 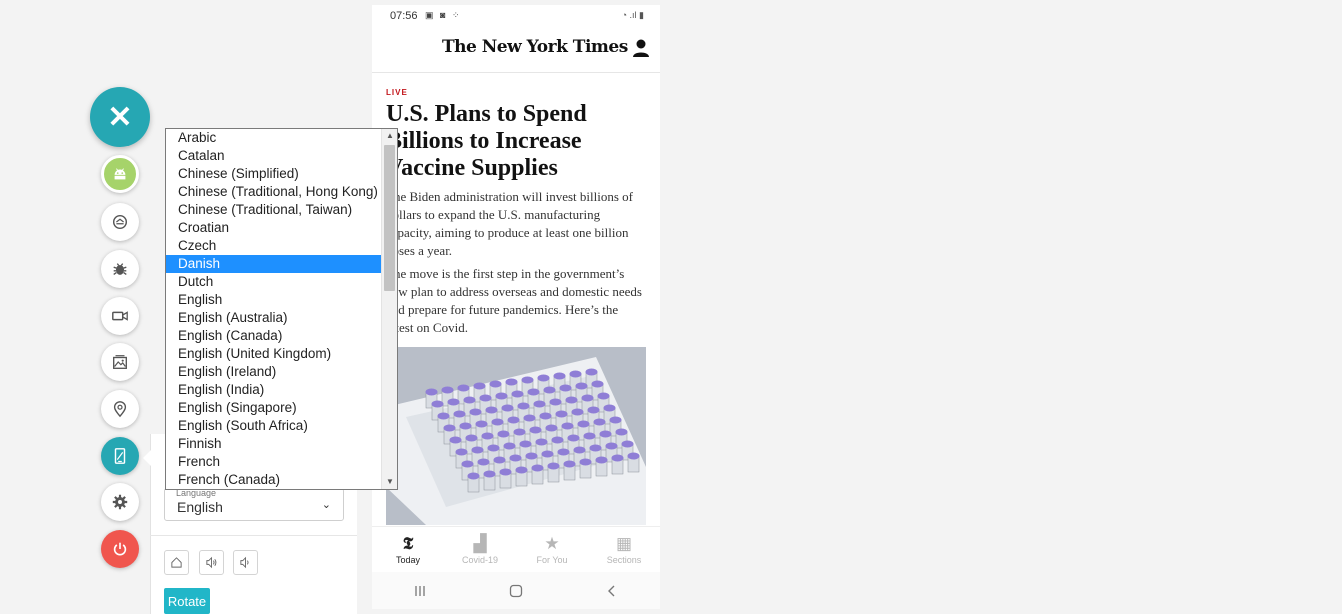 I want to click on tab-icon: ▟, so click(x=480, y=543).